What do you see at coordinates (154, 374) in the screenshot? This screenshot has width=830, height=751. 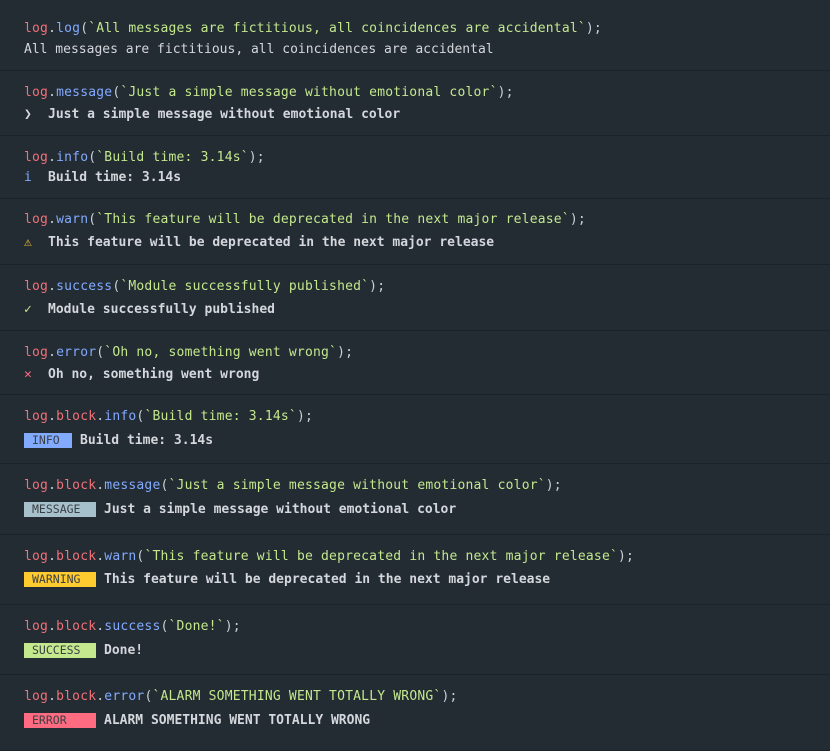 I see `output-text: Oh no, something went wrong` at bounding box center [154, 374].